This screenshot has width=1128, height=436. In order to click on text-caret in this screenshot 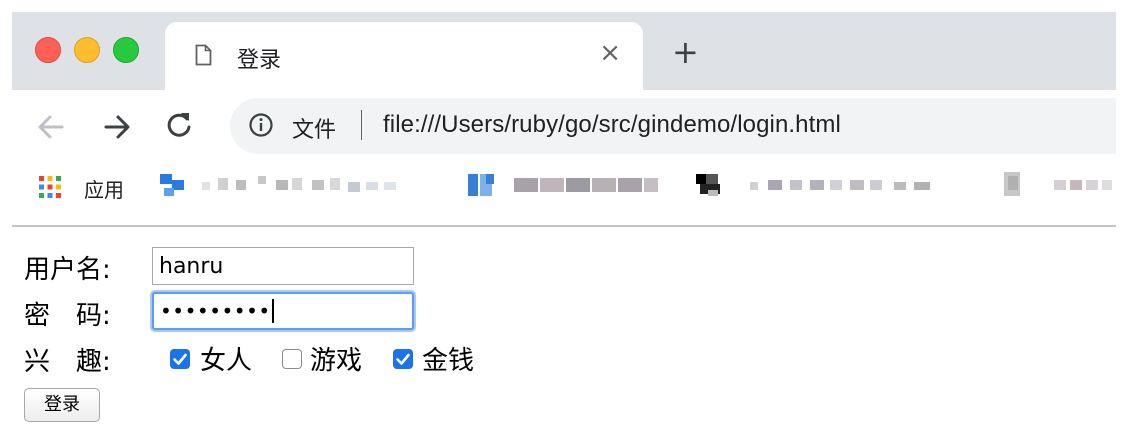, I will do `click(272, 311)`.